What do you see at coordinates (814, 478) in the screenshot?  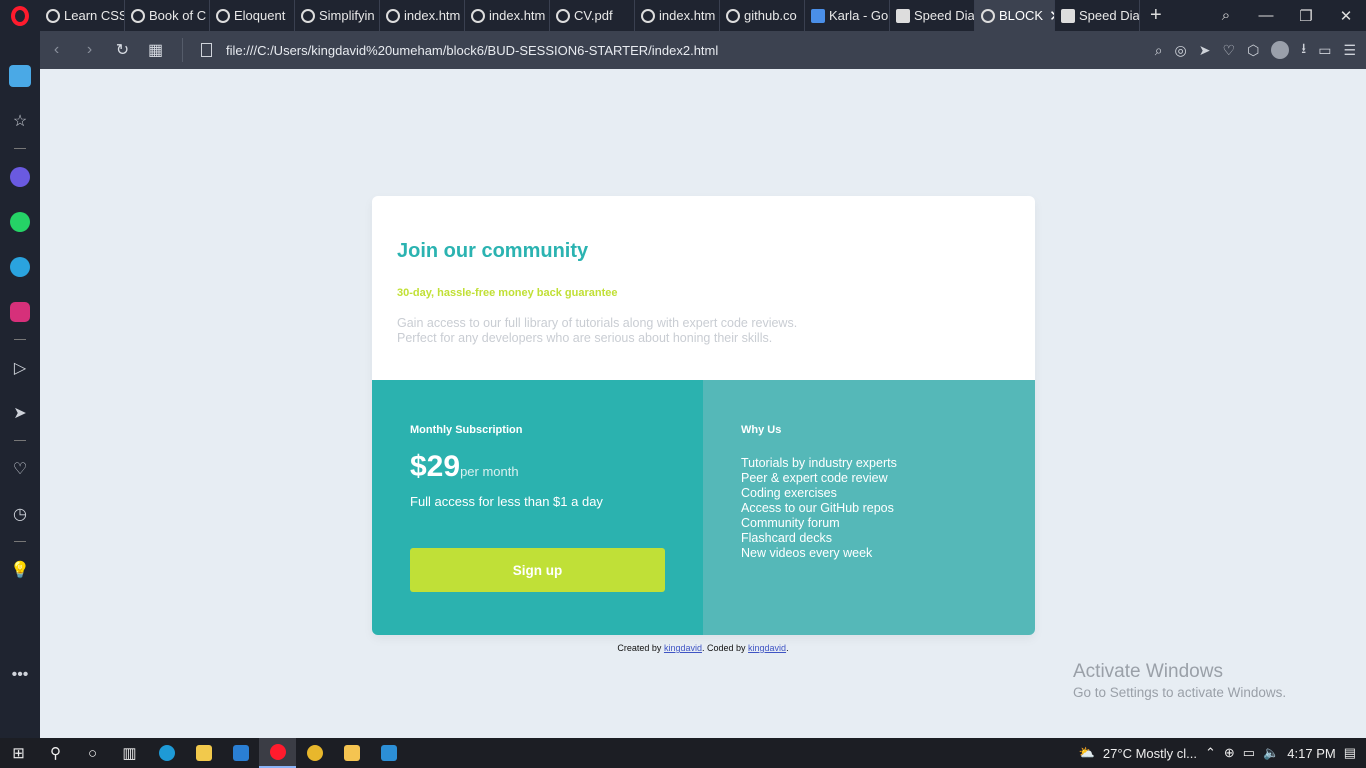 I see `list-item: Peer & expert code review` at bounding box center [814, 478].